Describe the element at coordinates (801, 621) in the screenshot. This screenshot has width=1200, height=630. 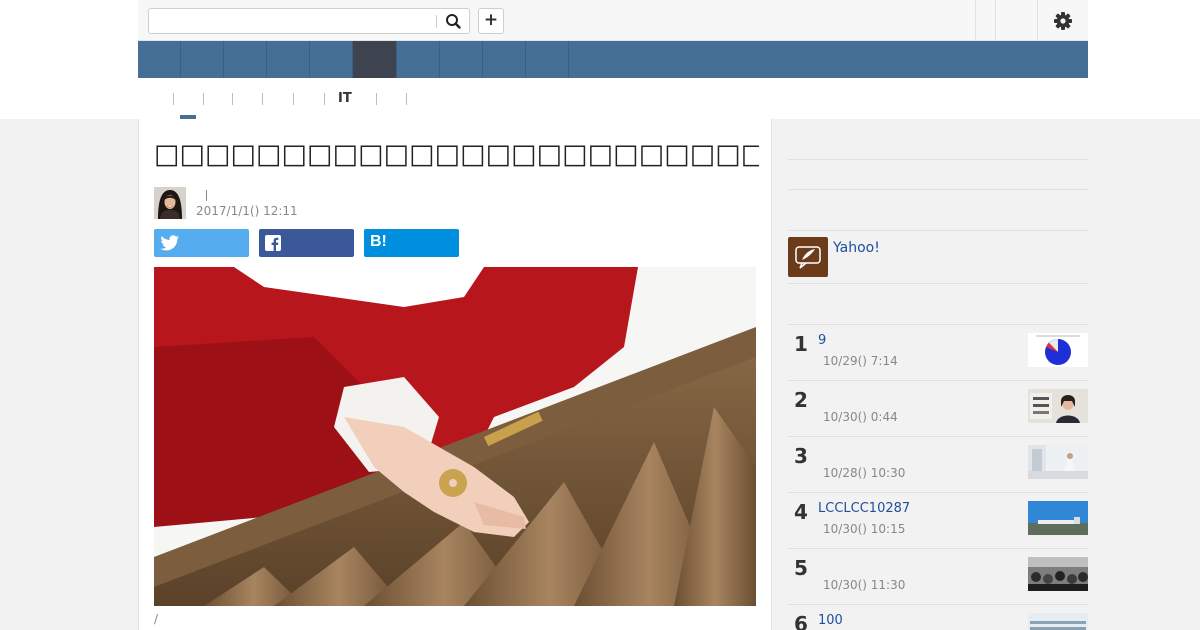
I see `rank-number: 6` at that location.